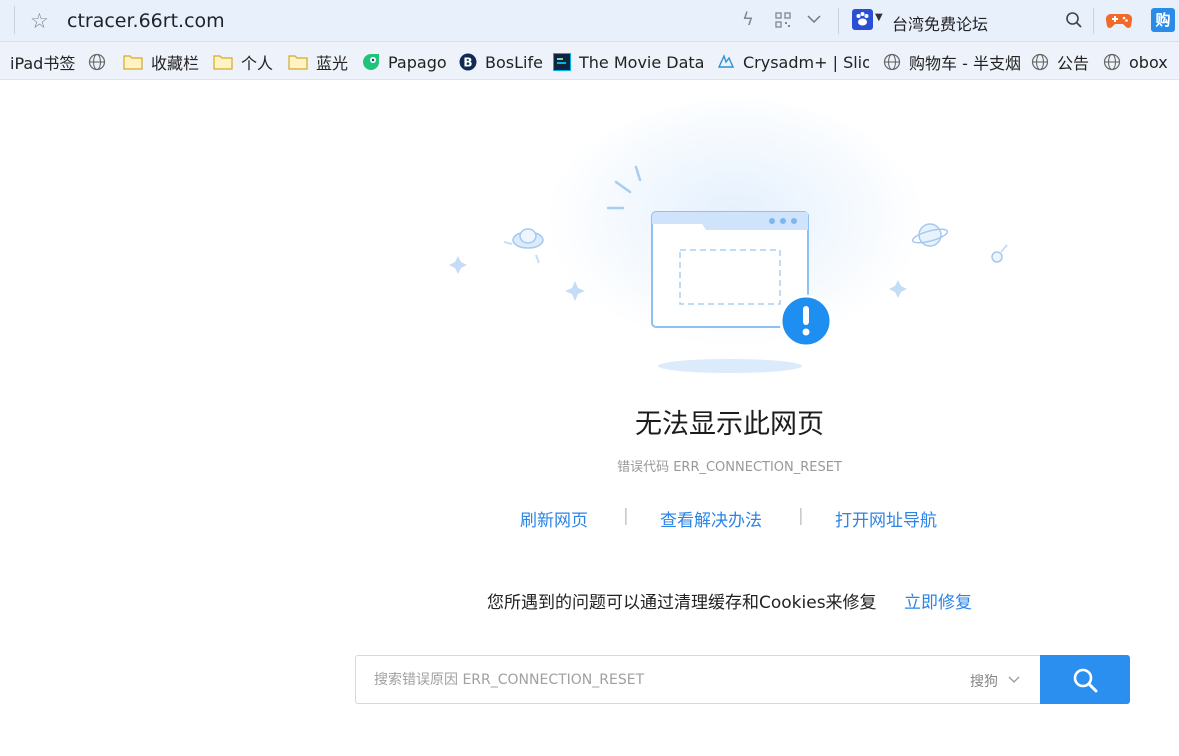 Image resolution: width=1179 pixels, height=756 pixels. I want to click on bookmark-item: B BosLife, so click(501, 62).